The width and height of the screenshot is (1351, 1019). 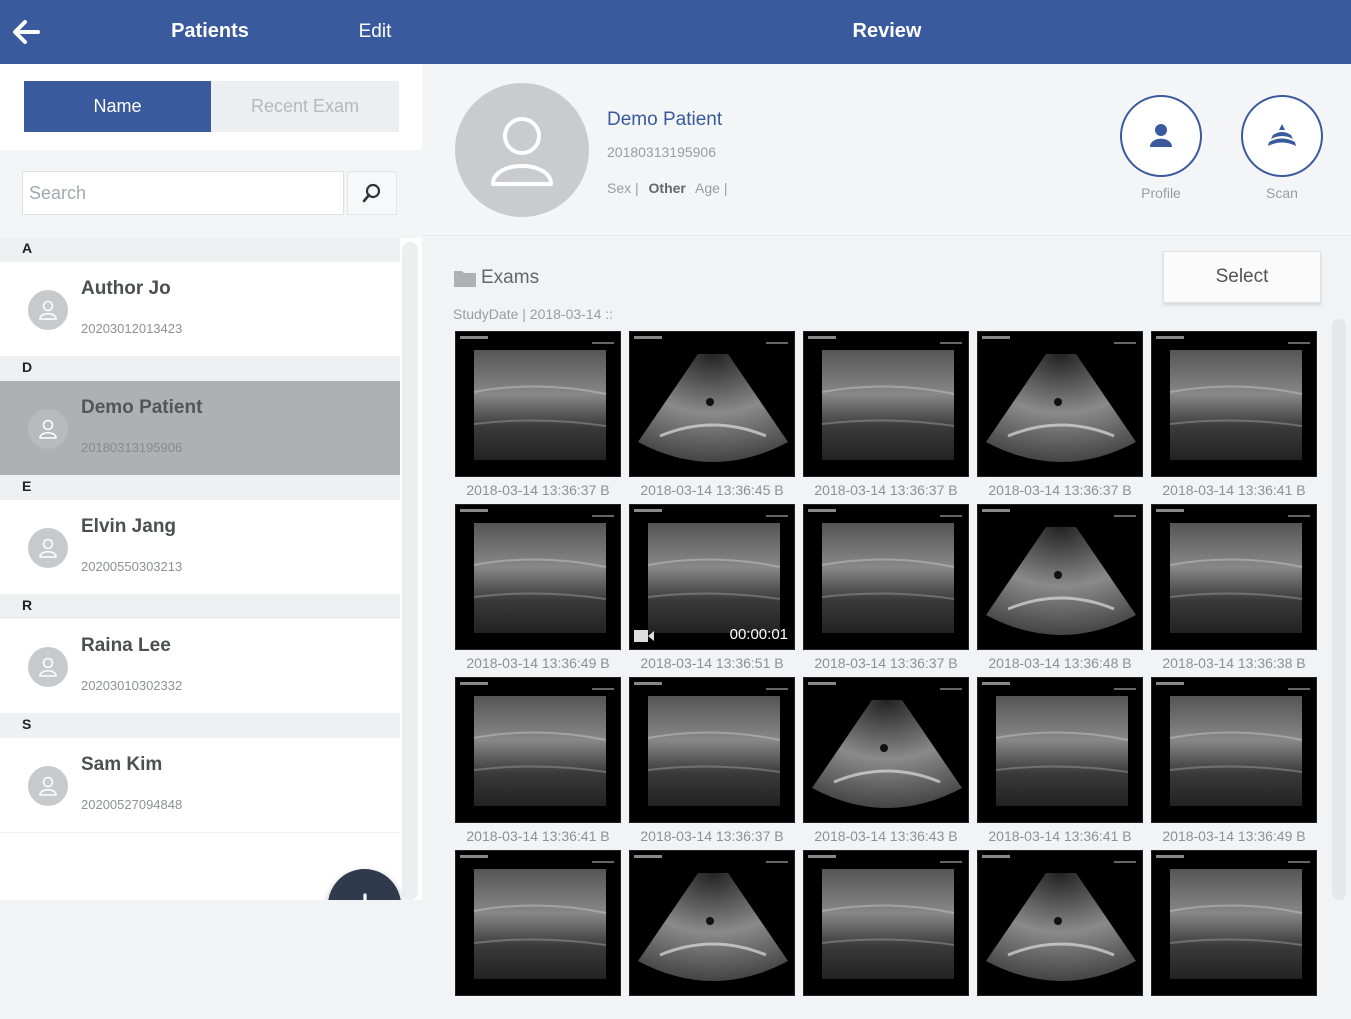 I want to click on plus-icon, so click(x=364, y=896).